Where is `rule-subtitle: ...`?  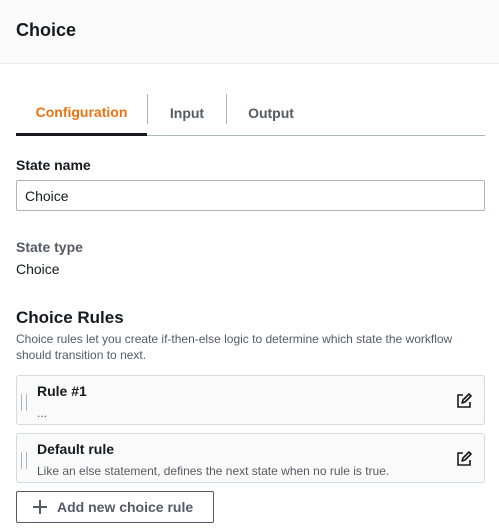 rule-subtitle: ... is located at coordinates (42, 413).